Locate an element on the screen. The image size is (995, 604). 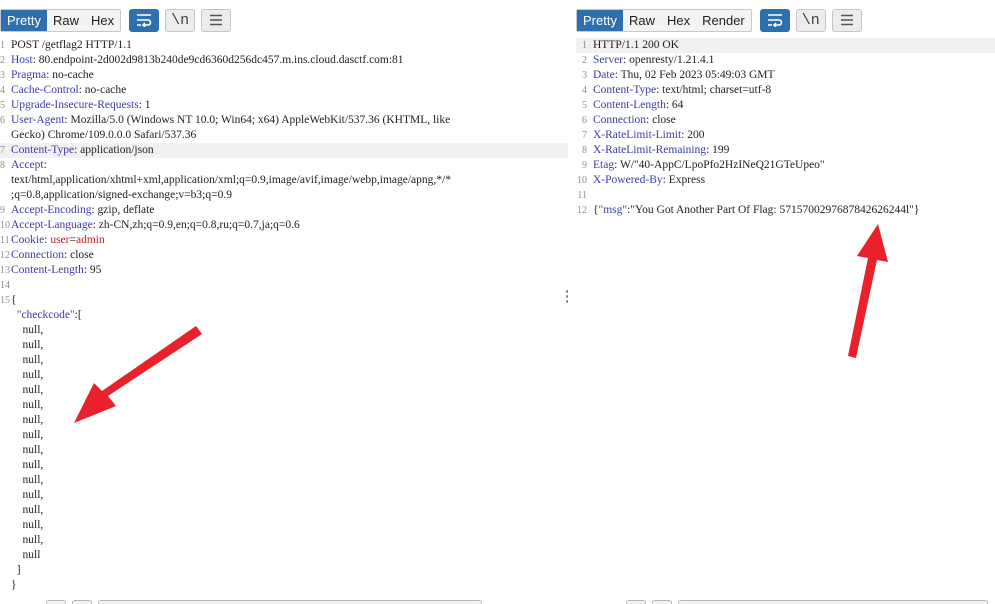
request-tab-pretty: Pretty is located at coordinates (24, 20).